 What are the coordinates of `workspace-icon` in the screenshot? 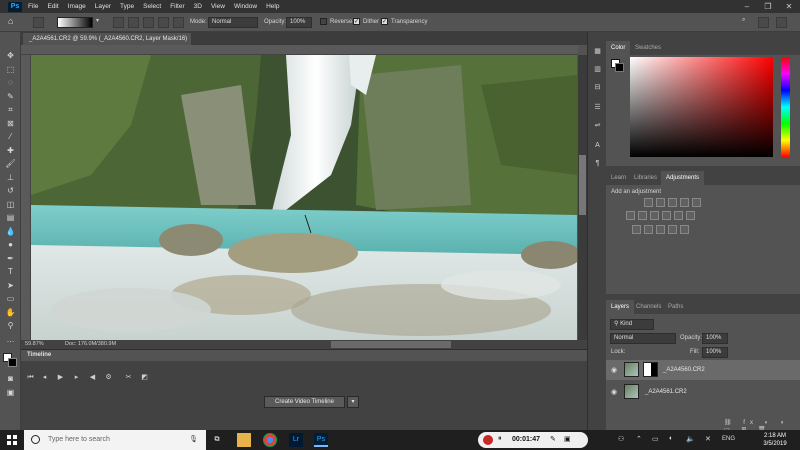 It's located at (763, 22).